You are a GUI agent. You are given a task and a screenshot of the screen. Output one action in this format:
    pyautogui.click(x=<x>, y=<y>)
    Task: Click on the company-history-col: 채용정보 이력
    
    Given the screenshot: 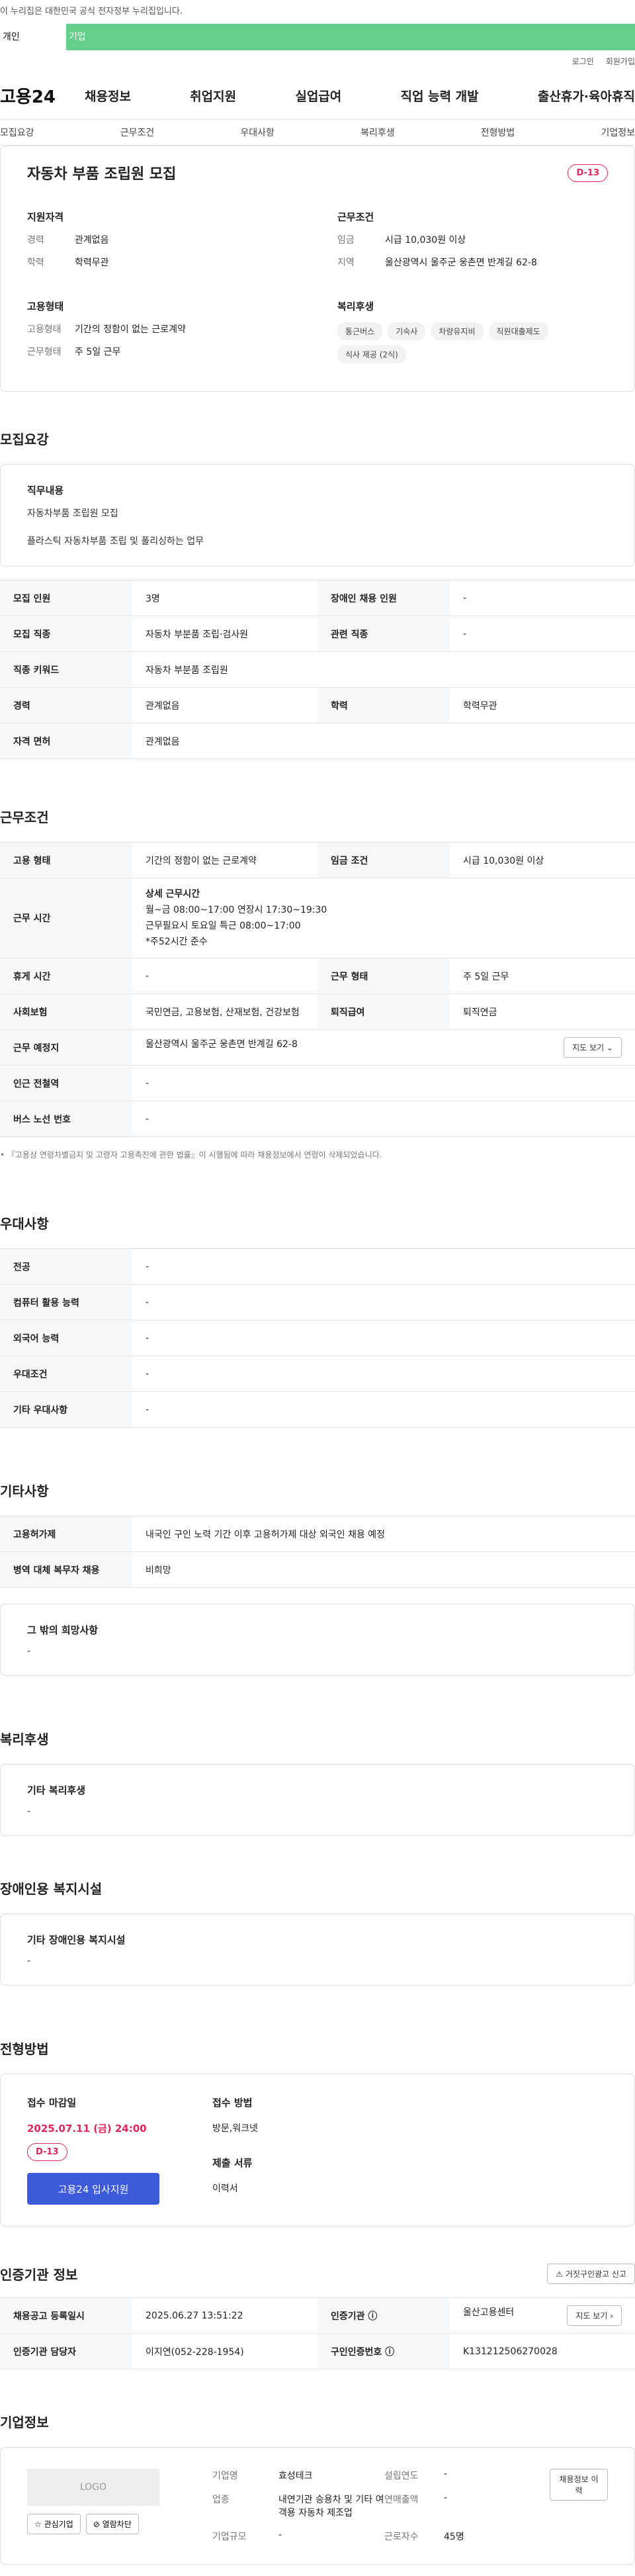 What is the action you would take?
    pyautogui.click(x=579, y=2506)
    